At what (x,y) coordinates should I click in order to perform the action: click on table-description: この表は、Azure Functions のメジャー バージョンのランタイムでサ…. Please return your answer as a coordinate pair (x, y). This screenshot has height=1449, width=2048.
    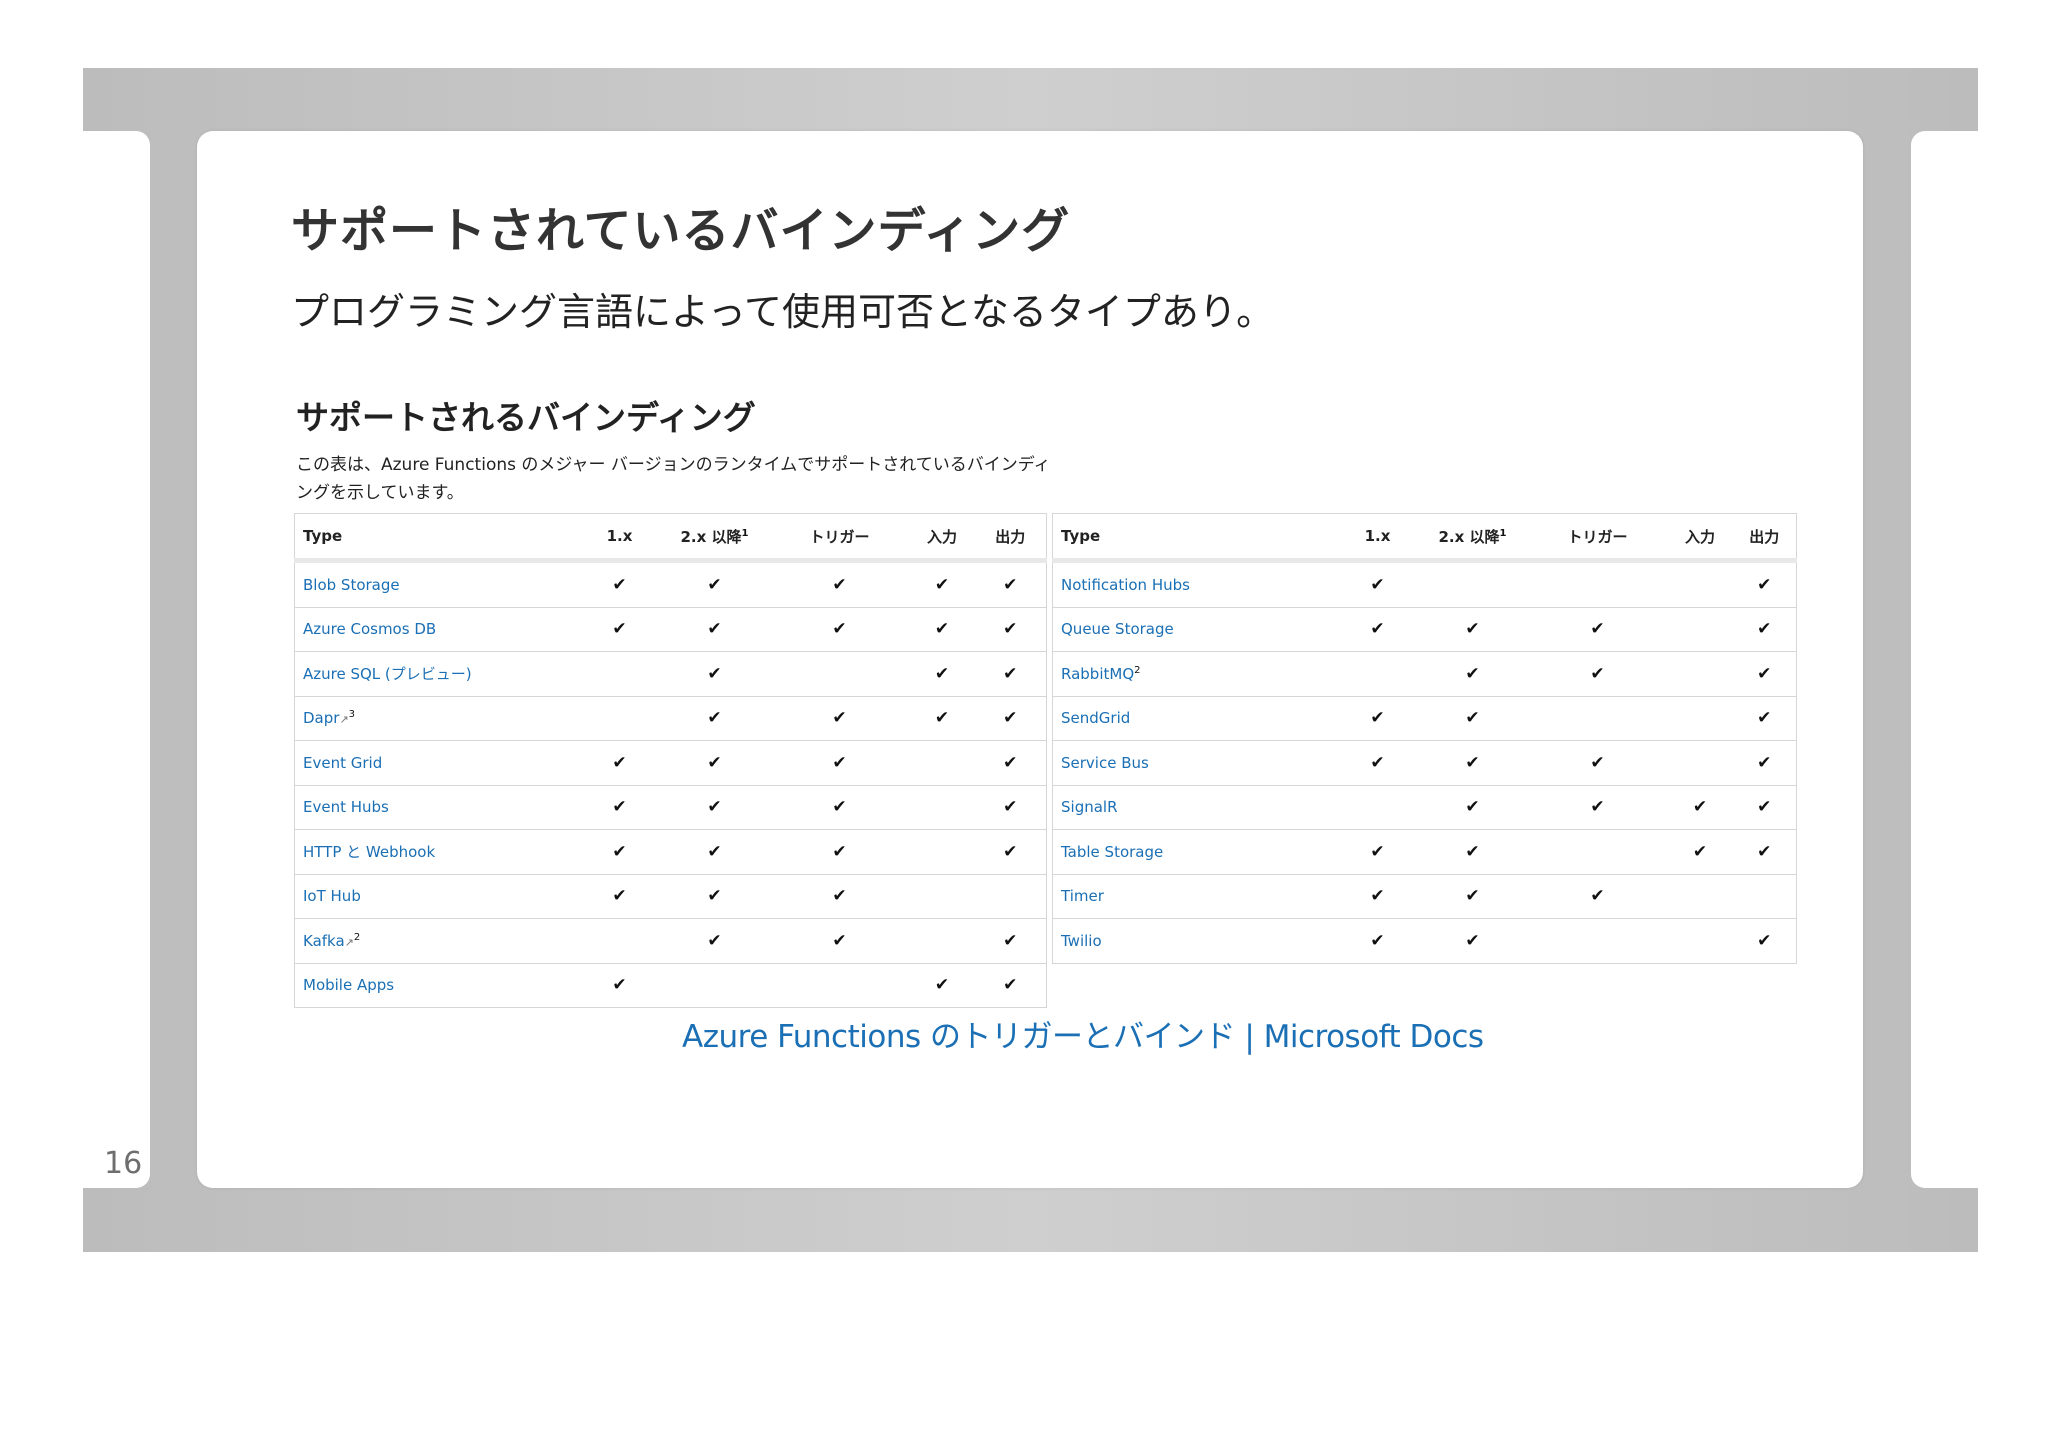
    Looking at the image, I should click on (673, 479).